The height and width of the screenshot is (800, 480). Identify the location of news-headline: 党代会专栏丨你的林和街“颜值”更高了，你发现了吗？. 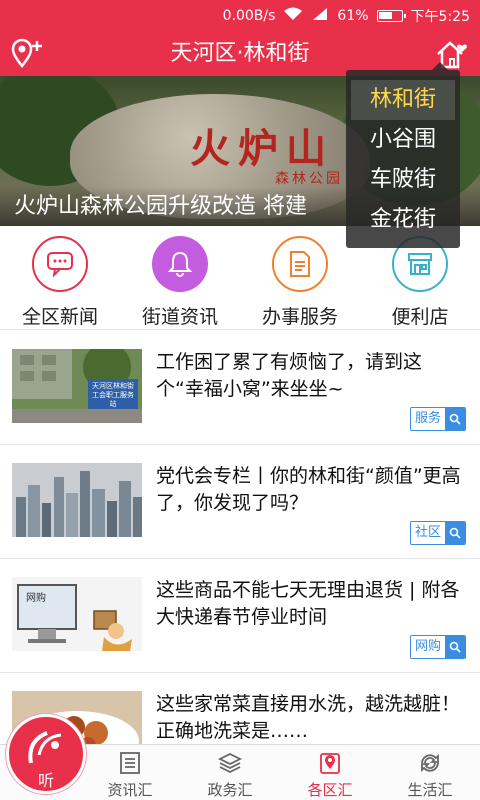
(308, 489).